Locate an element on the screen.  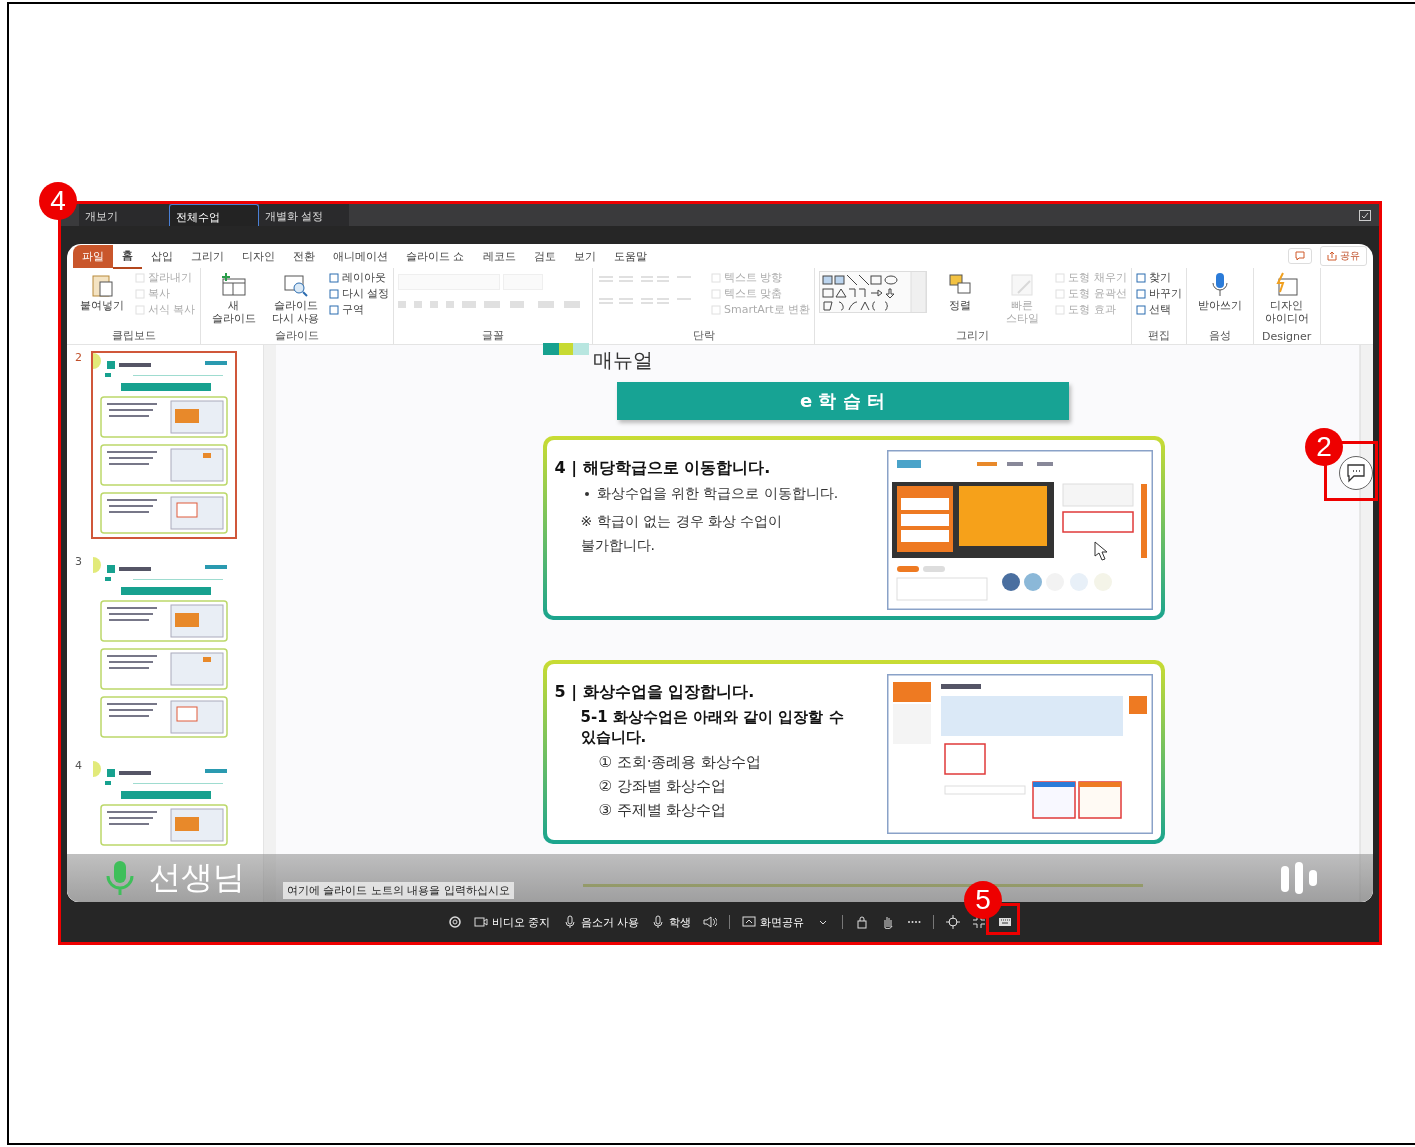
ribbon-button: 찾기 is located at coordinates (1158, 278).